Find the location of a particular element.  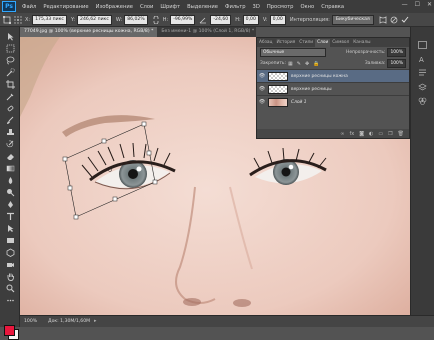

lock-all-icon: 🔒 is located at coordinates (316, 64).